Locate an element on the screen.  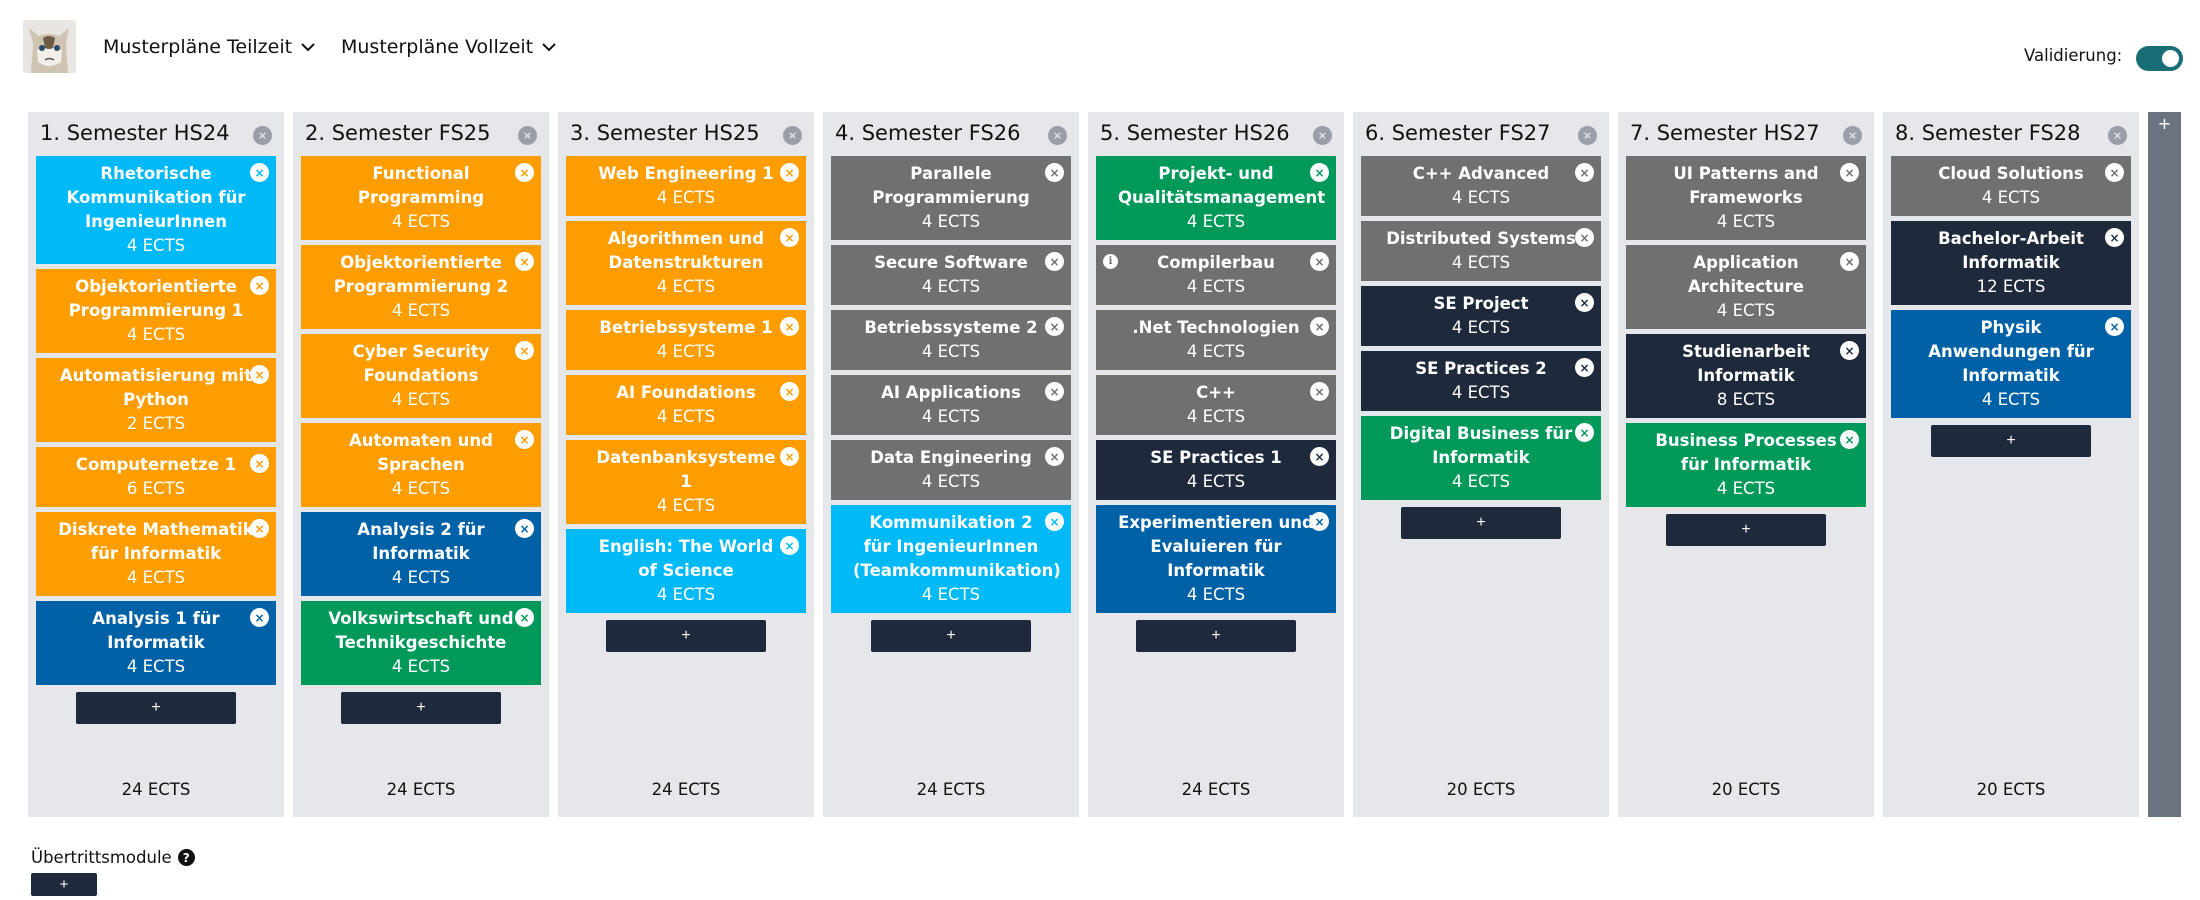
module-card: Bachelor-Arbeit Informatik 12 ECTS × is located at coordinates (2011, 263).